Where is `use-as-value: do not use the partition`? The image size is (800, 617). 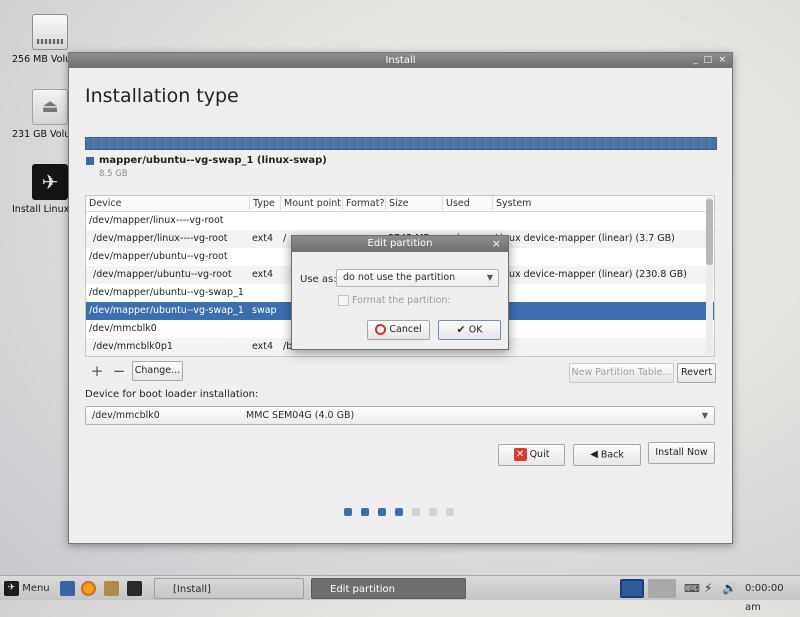 use-as-value: do not use the partition is located at coordinates (399, 277).